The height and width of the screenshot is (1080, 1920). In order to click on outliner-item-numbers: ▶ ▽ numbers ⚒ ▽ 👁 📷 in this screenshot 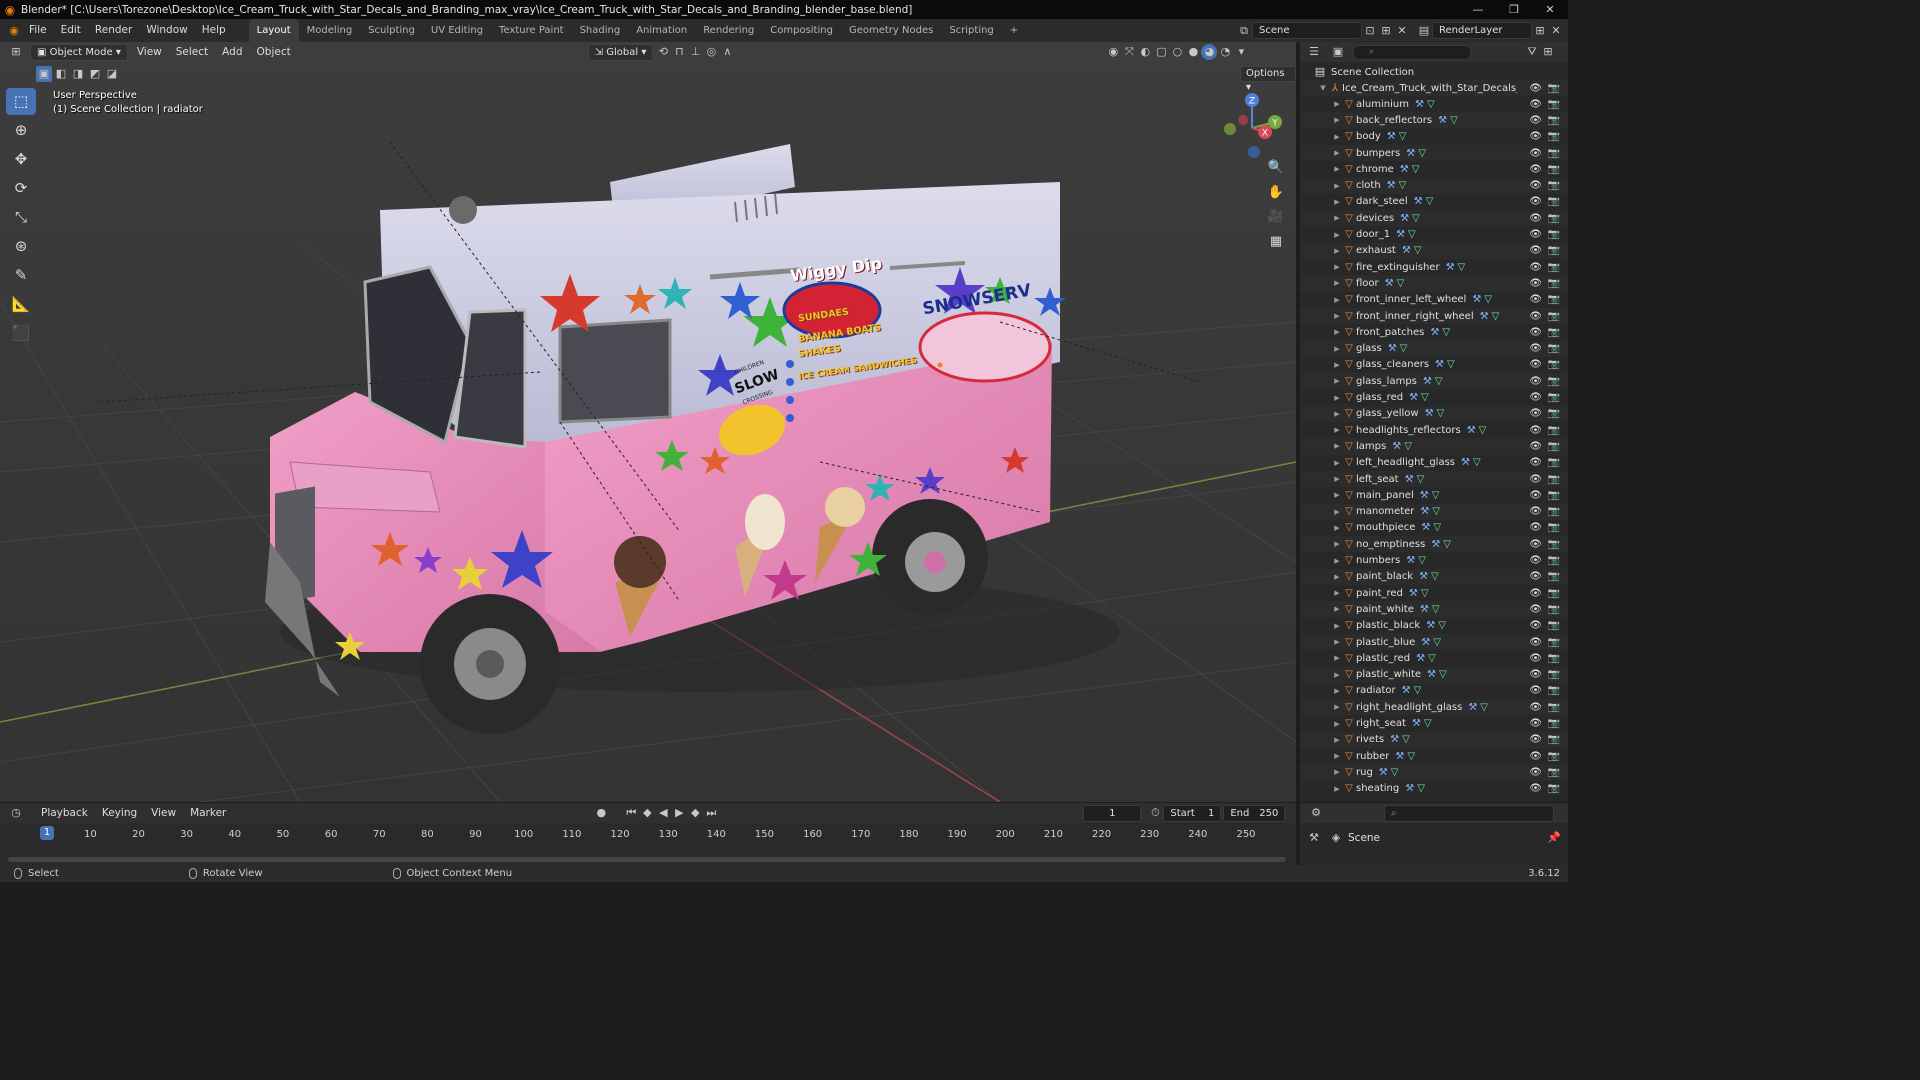, I will do `click(1434, 560)`.